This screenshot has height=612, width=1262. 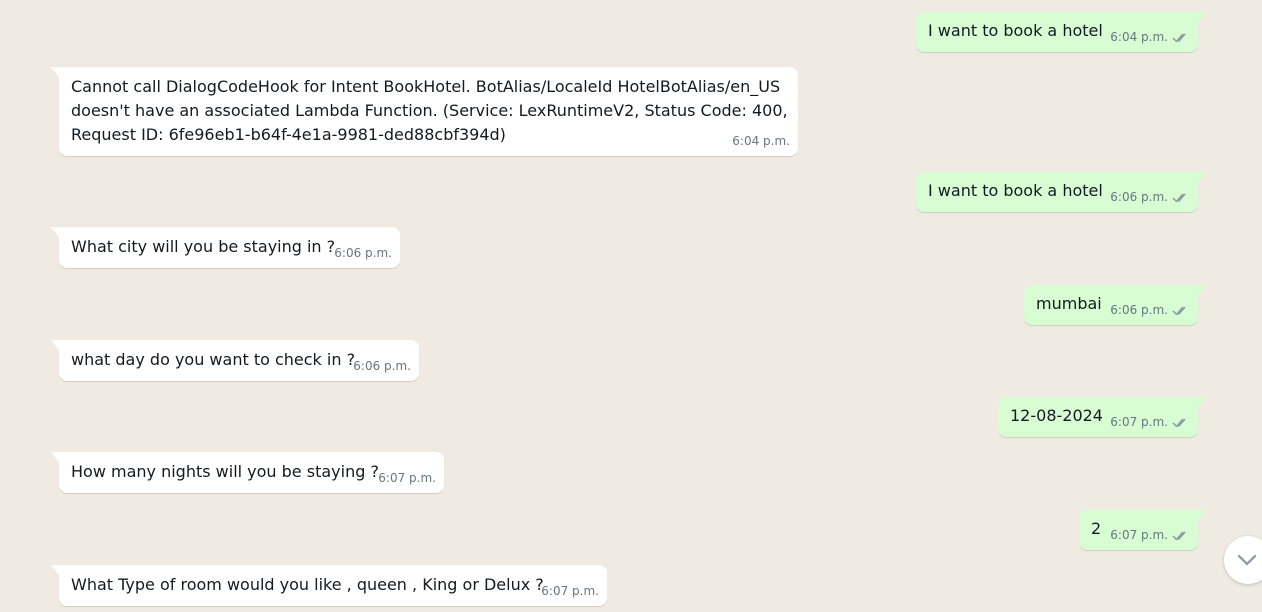 I want to click on outgoing-message: I want to book a hotel 6:04 p.m., so click(x=1061, y=32).